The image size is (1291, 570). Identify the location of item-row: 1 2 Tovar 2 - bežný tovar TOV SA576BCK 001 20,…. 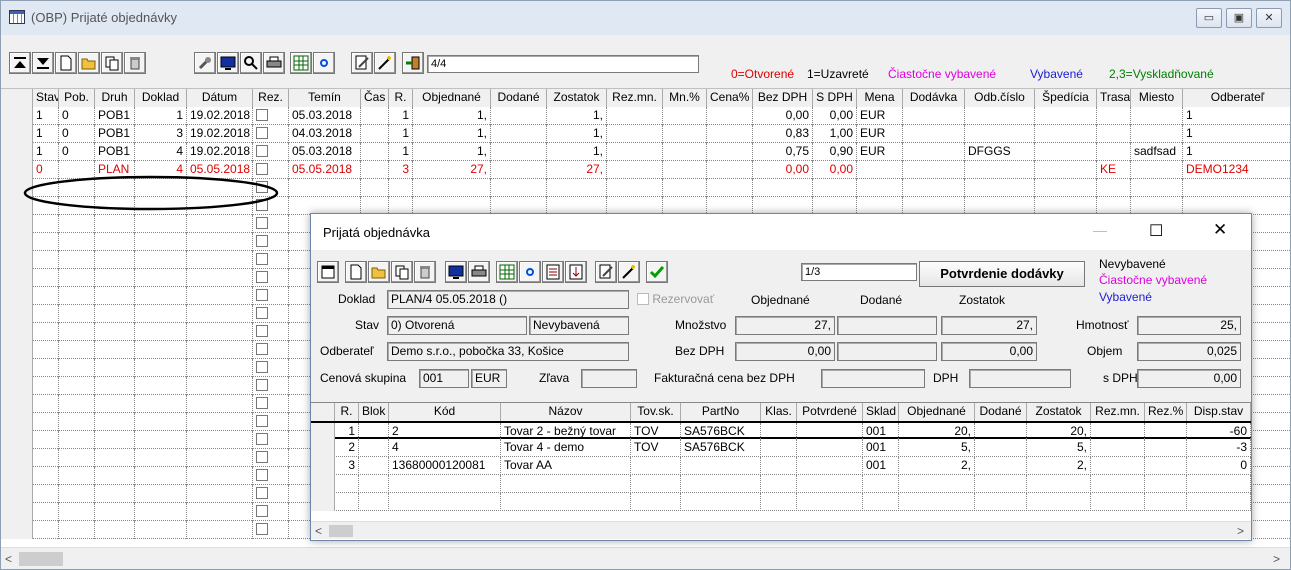
(781, 431).